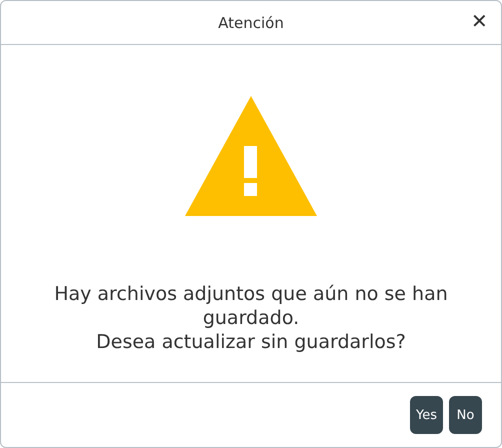 This screenshot has width=502, height=448. I want to click on dialog-button: No, so click(465, 415).